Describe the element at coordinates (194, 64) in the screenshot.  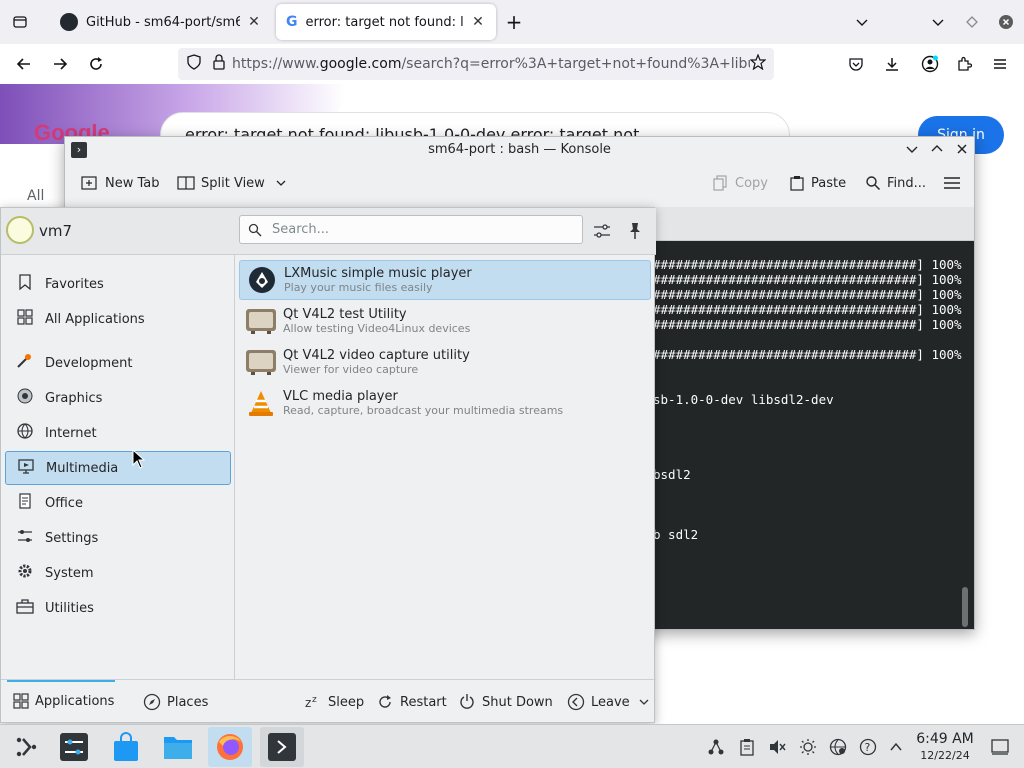
I see `shield-icon` at that location.